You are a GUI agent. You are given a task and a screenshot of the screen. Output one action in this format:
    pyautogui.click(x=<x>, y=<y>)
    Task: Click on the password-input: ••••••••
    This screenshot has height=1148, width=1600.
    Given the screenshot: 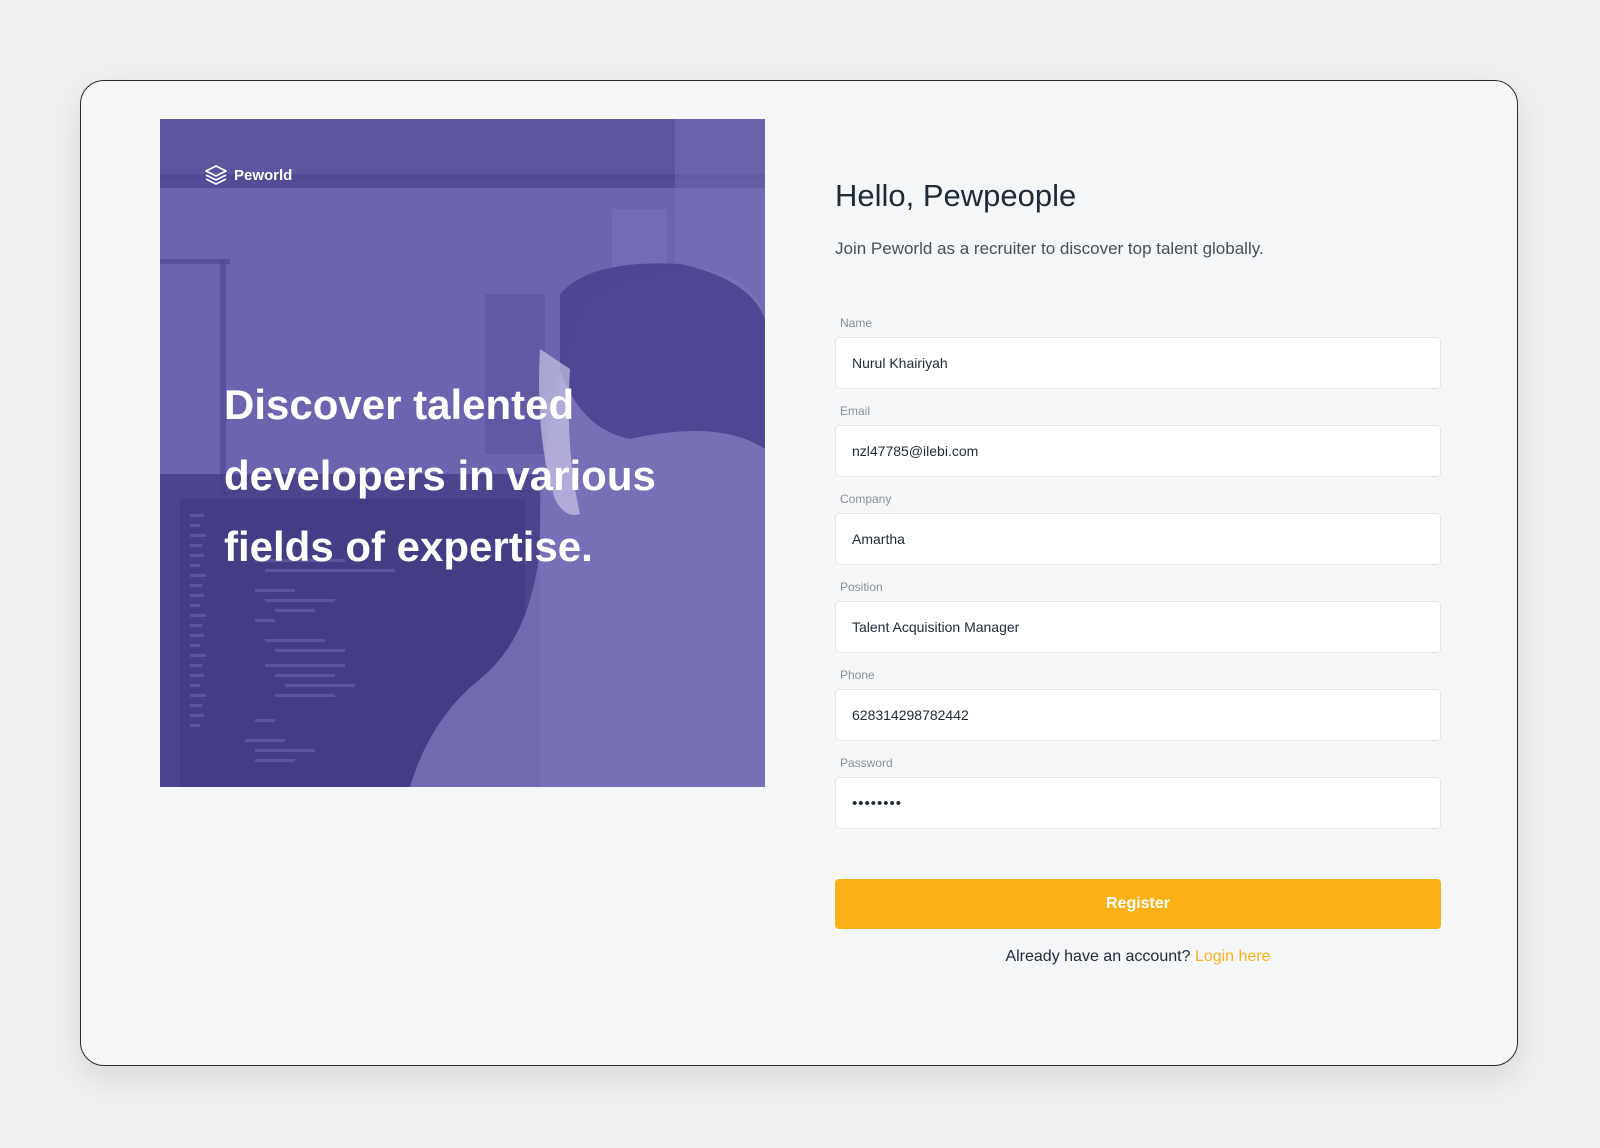 What is the action you would take?
    pyautogui.click(x=1138, y=803)
    